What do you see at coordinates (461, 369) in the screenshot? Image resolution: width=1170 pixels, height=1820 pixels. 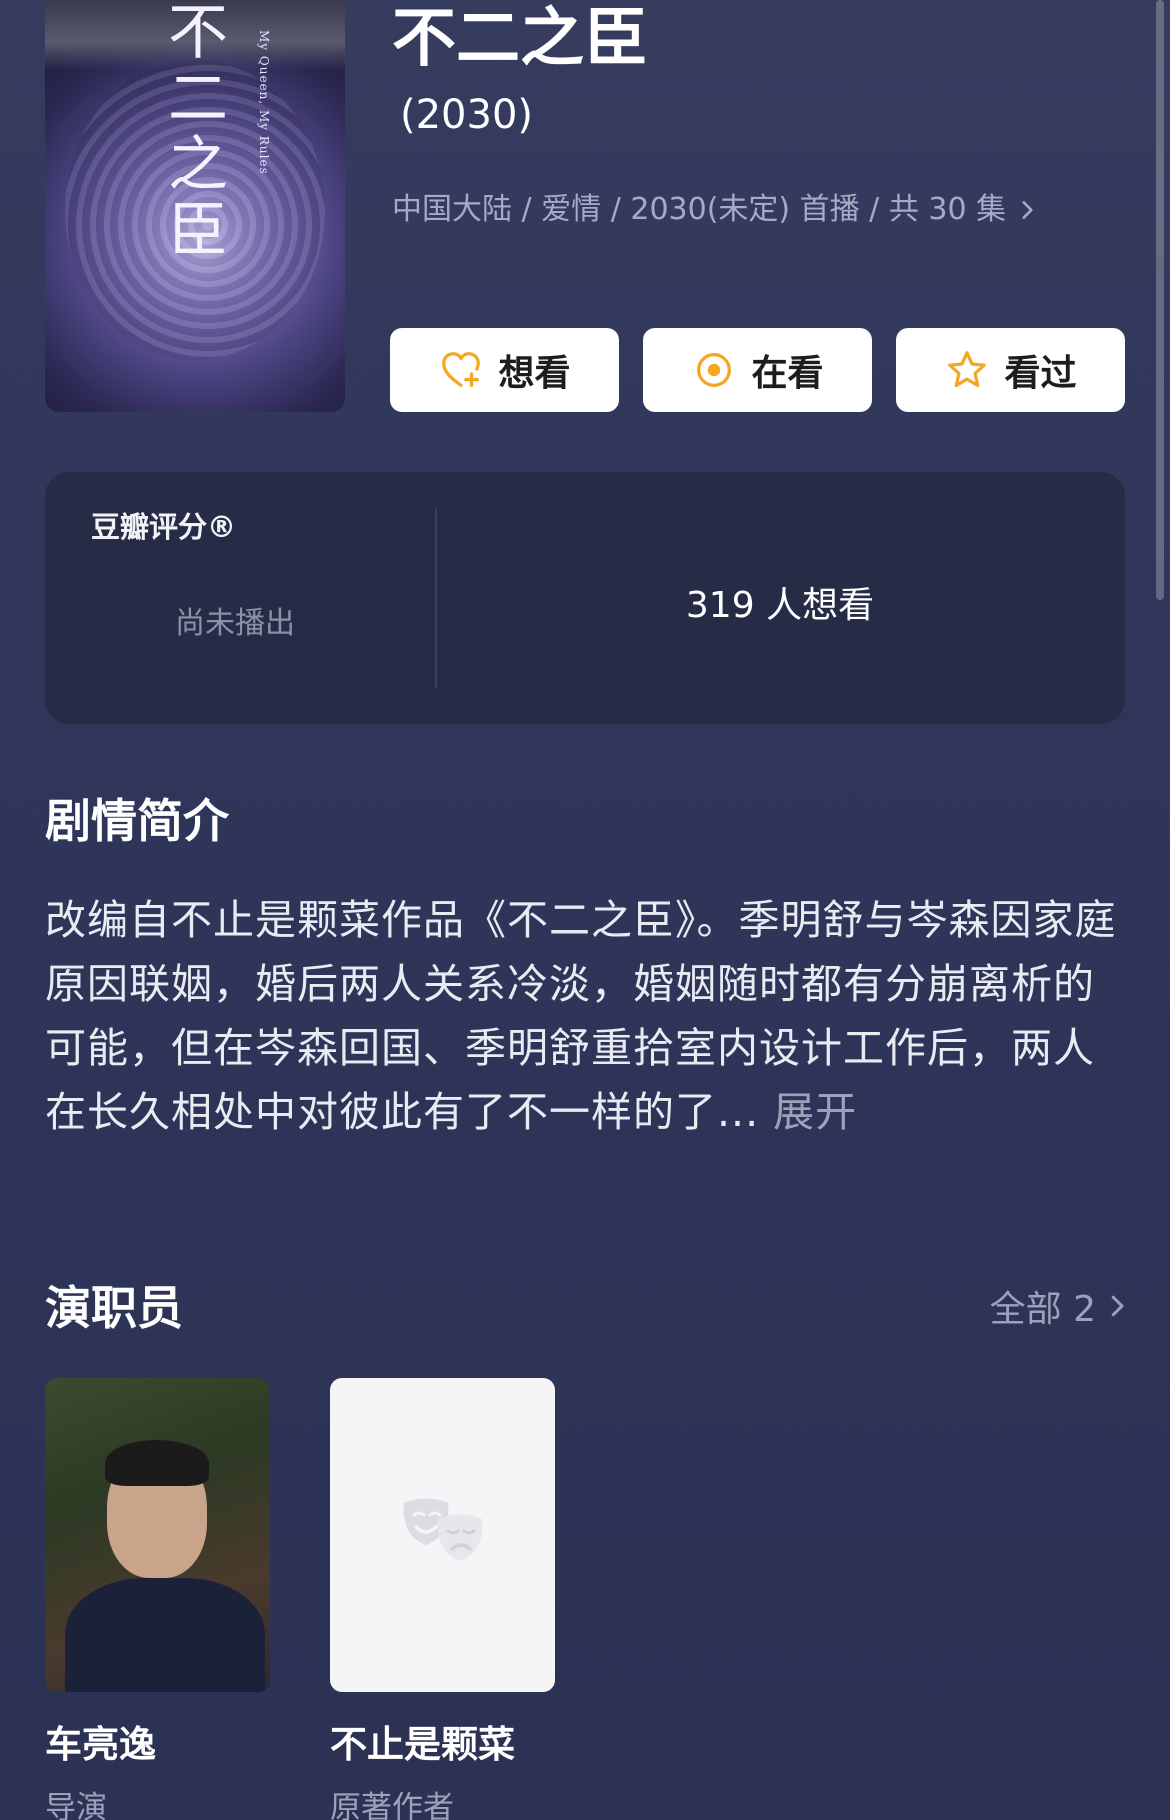 I see `heart-plus-icon` at bounding box center [461, 369].